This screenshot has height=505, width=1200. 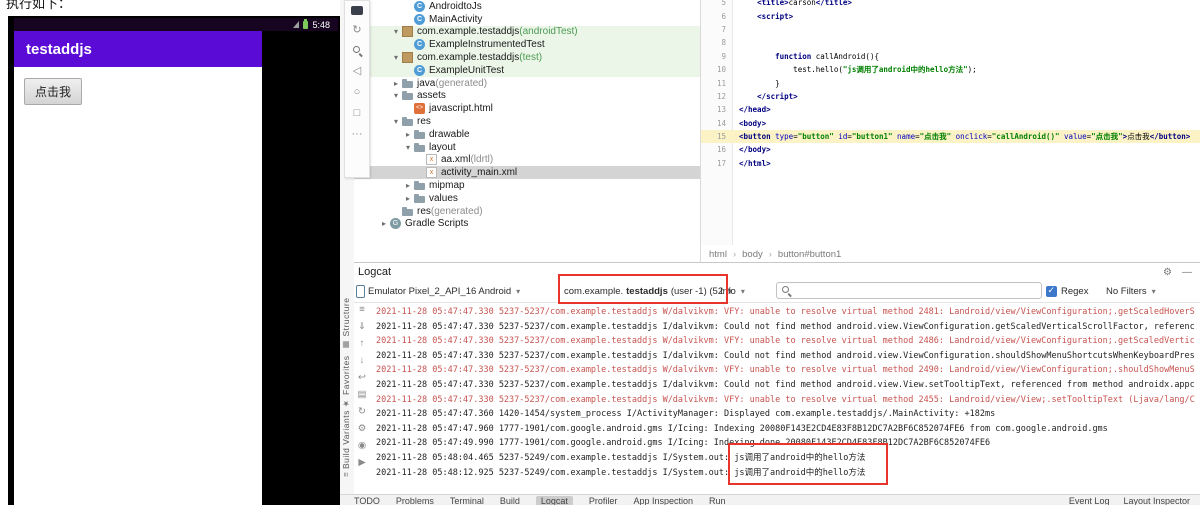 I want to click on tree-item-res: ▾ res, so click(x=527, y=121).